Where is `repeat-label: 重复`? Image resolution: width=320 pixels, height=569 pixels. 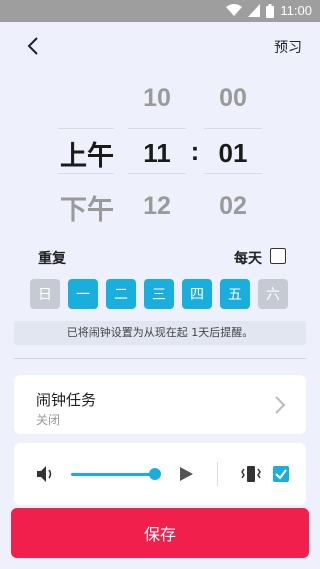
repeat-label: 重复 is located at coordinates (52, 259).